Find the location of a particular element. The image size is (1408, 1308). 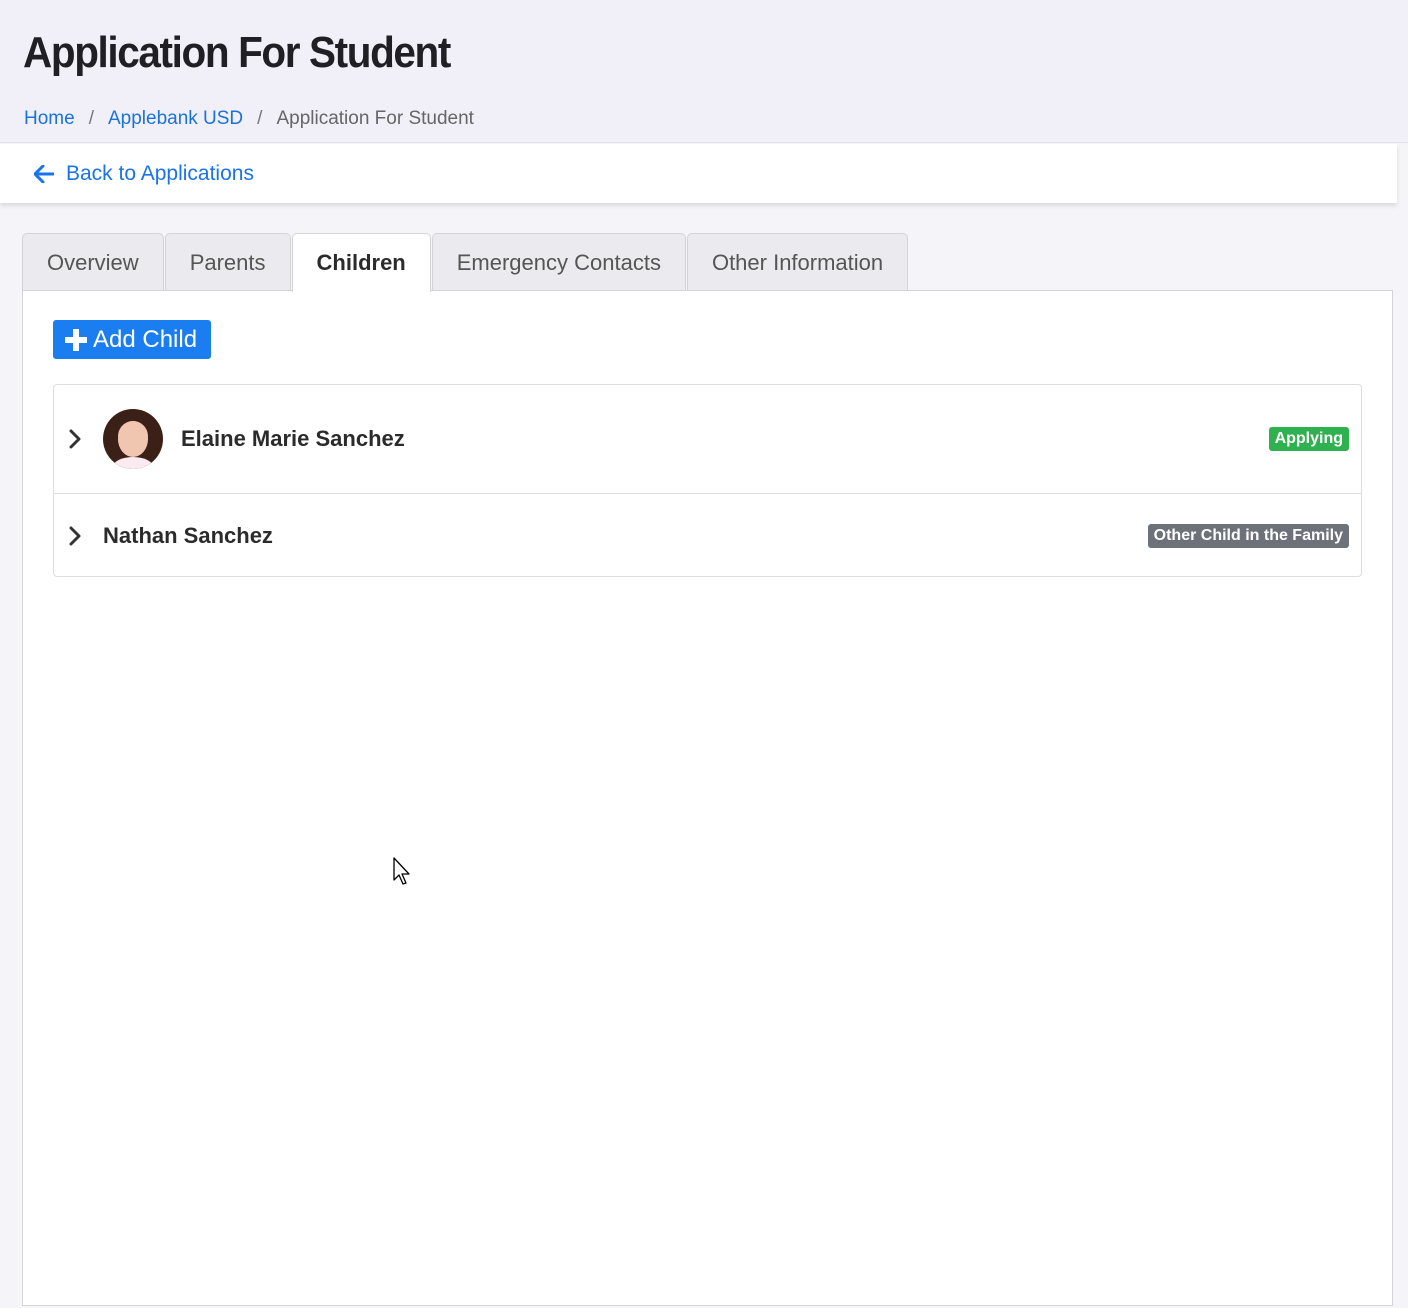

child-row: Elaine Marie Sanchez Applying is located at coordinates (707, 439).